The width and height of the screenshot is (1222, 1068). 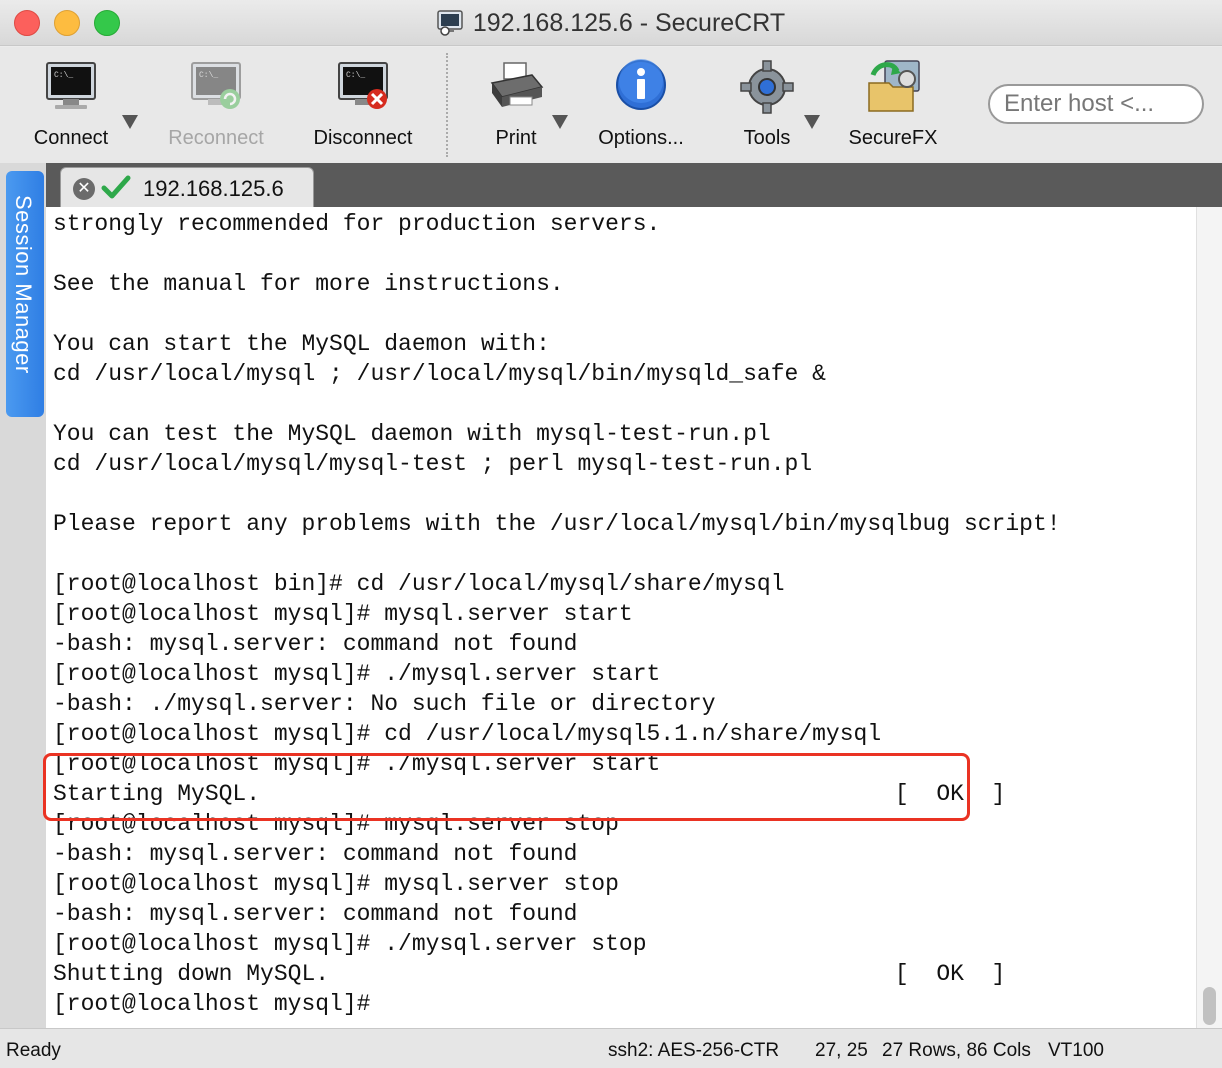 I want to click on window-title-container: 192.168.125.6 - SecureCRT, so click(x=611, y=23).